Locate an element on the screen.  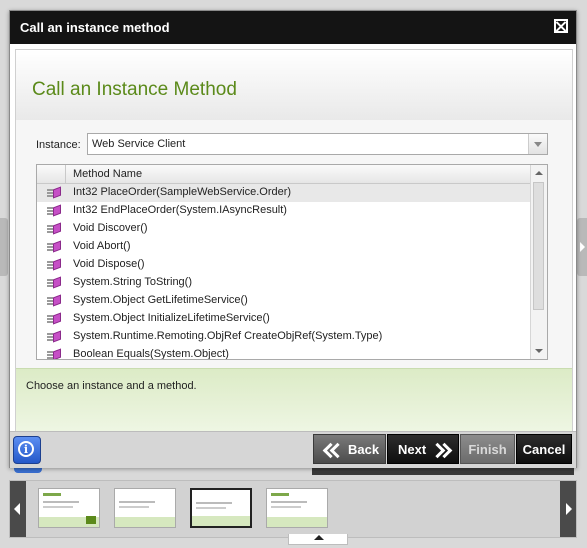
scroll-down-icon is located at coordinates (539, 351).